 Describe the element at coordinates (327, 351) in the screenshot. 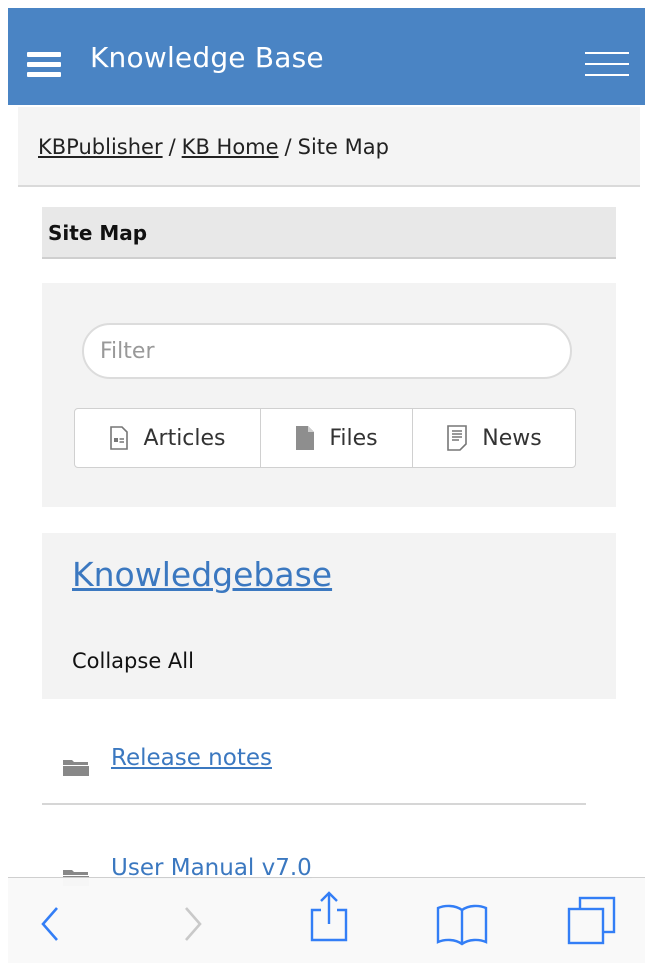

I see `filter-input` at that location.